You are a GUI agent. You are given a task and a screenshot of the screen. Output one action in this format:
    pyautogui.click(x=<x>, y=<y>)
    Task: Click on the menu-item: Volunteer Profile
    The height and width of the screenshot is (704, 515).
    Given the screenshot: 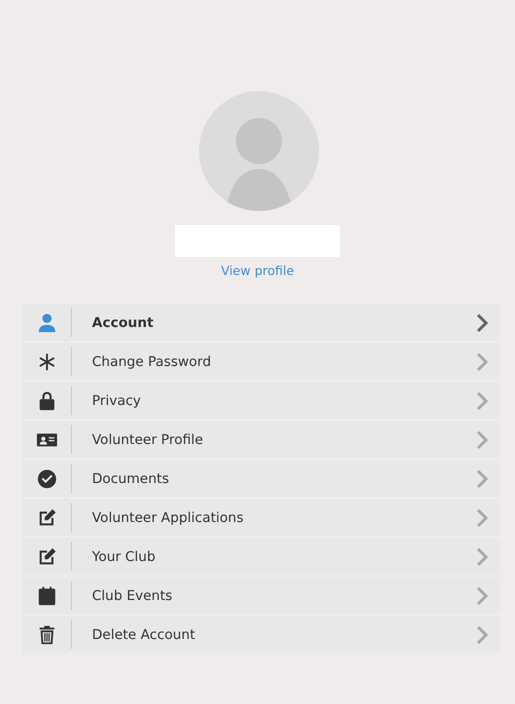 What is the action you would take?
    pyautogui.click(x=261, y=439)
    